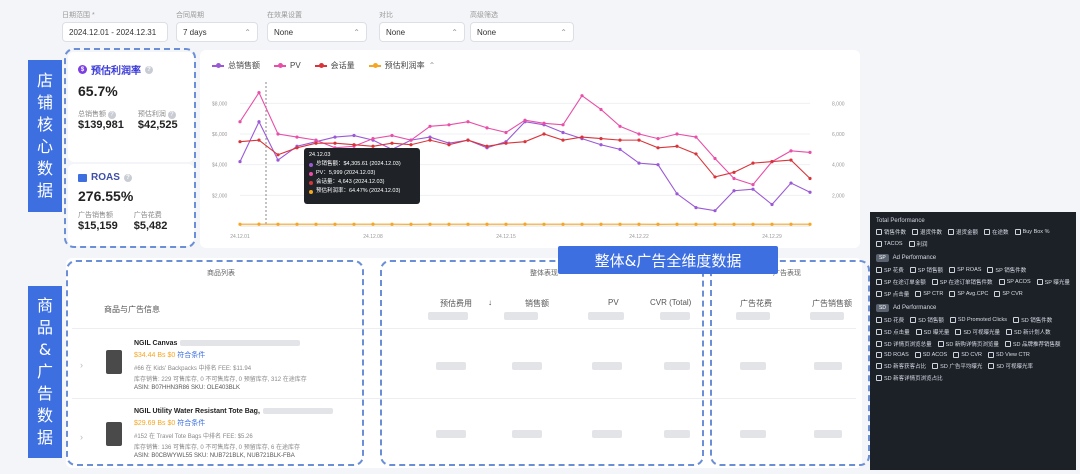 The image size is (1080, 474). Describe the element at coordinates (81, 365) in the screenshot. I see `expand-icon: ›` at that location.